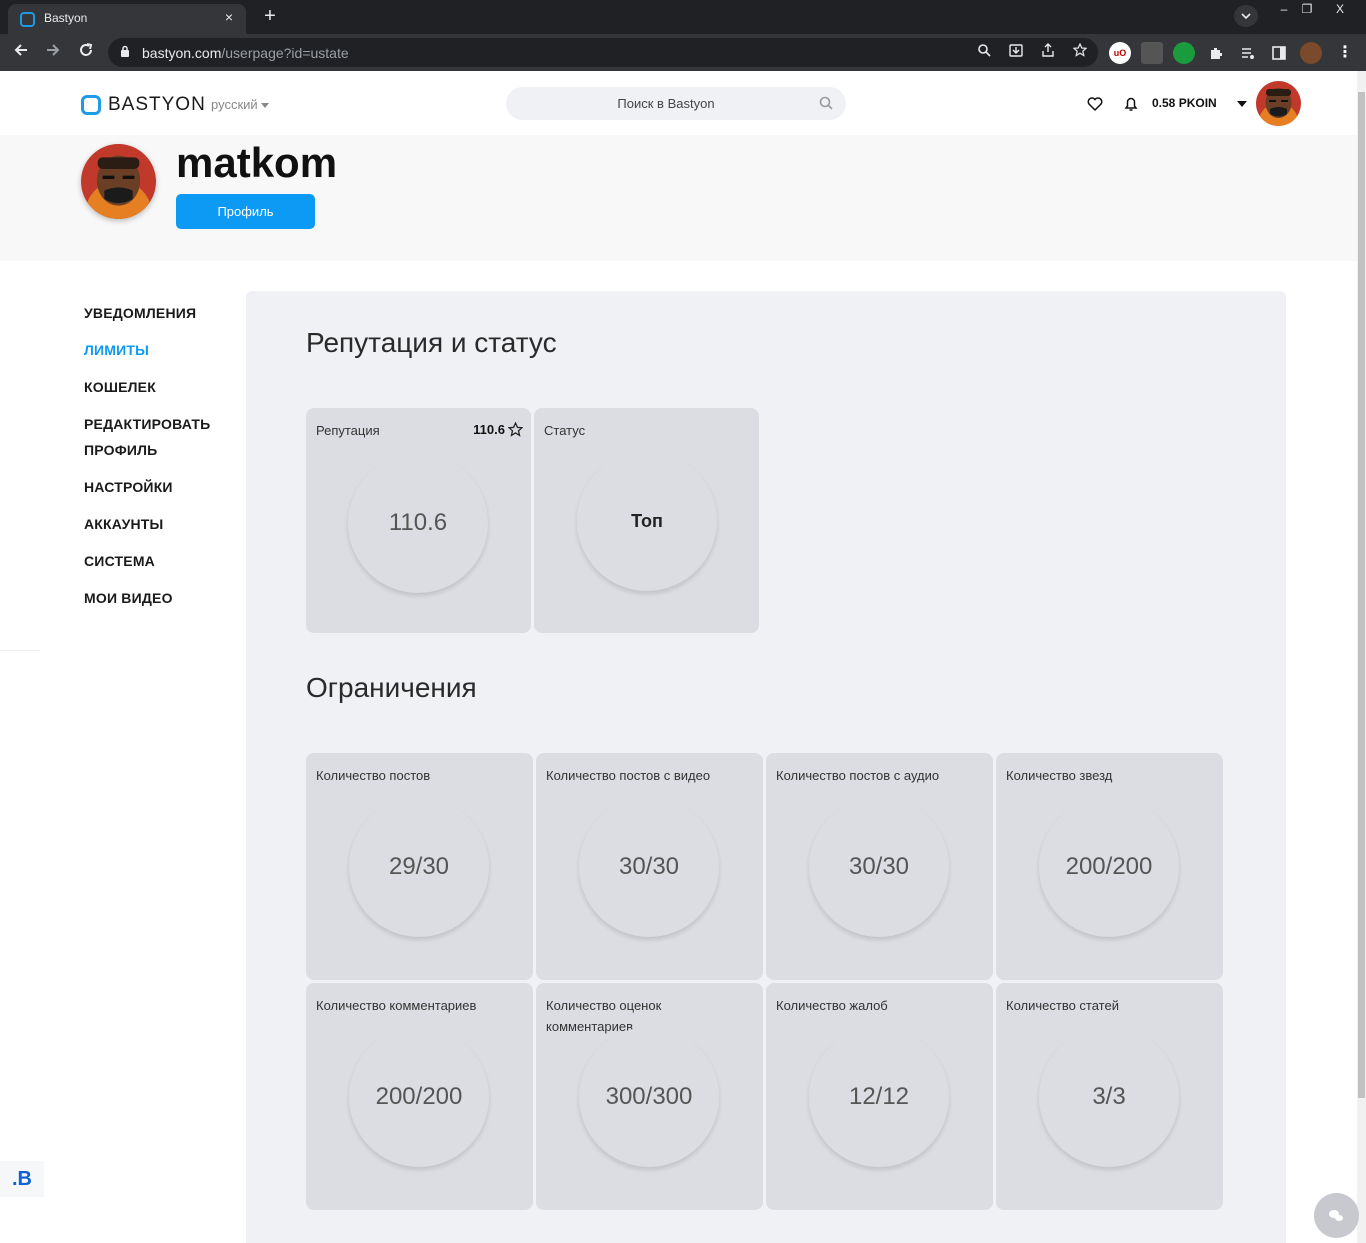 This screenshot has height=1243, width=1366. I want to click on limit-card-value: 300/300, so click(649, 1097).